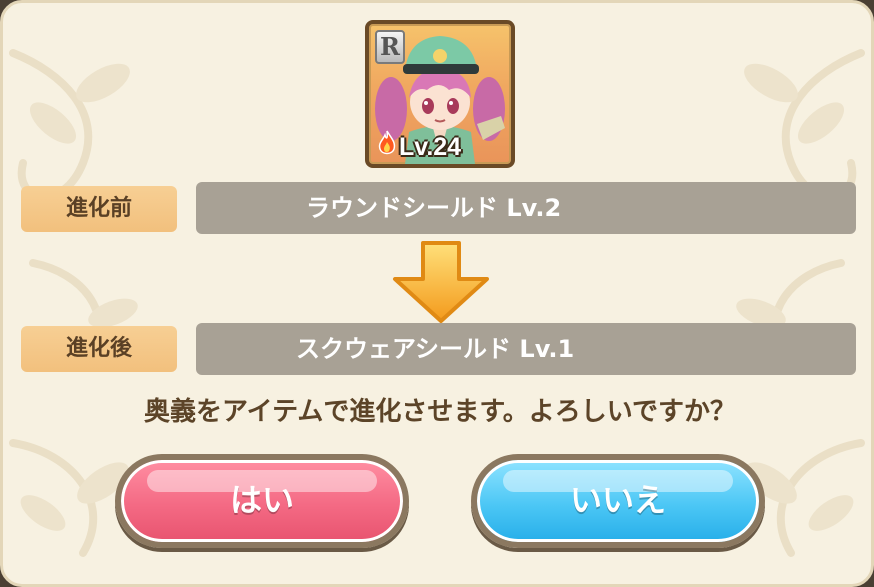  I want to click on confirm-question: 奥義をアイテムで進化させます。よろしいですか？, so click(440, 412).